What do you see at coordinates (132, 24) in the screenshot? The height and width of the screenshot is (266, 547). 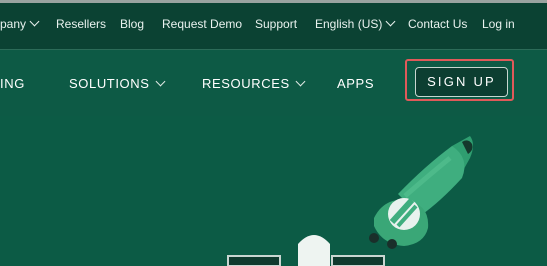 I see `blog-link: Blog` at bounding box center [132, 24].